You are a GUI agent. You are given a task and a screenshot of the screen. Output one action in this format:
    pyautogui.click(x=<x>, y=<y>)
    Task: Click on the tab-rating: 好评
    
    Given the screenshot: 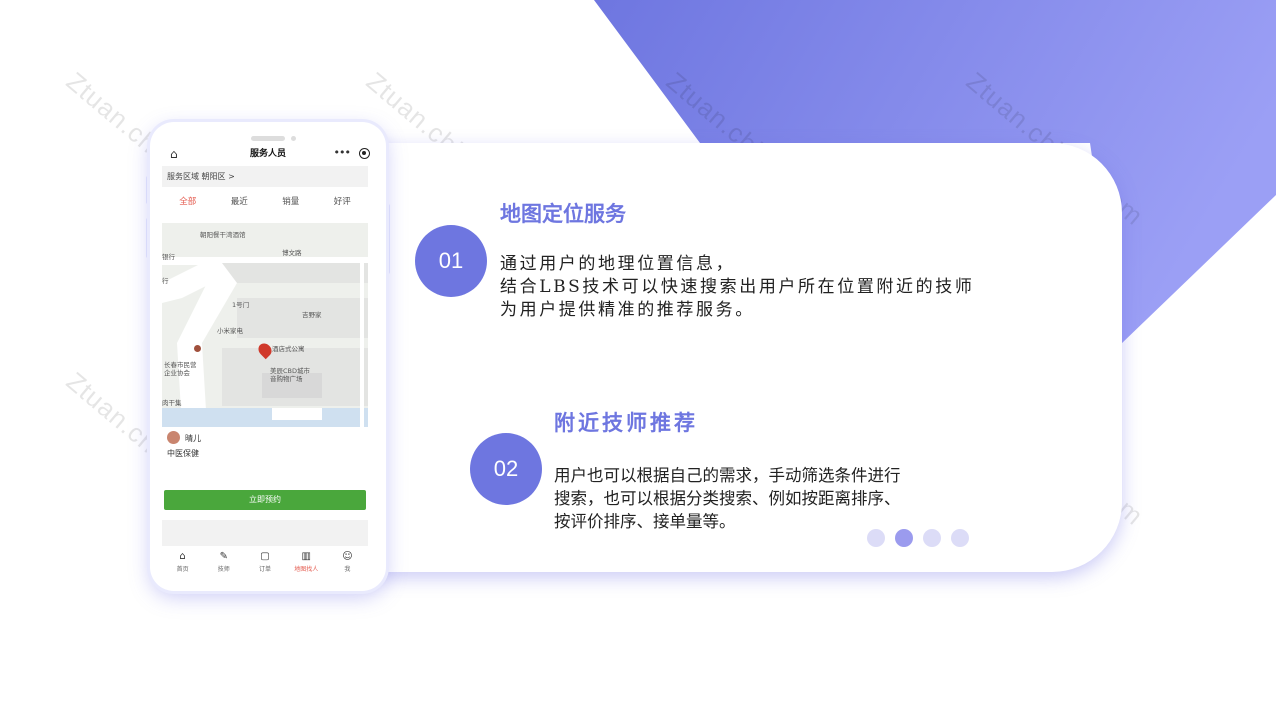 What is the action you would take?
    pyautogui.click(x=343, y=202)
    